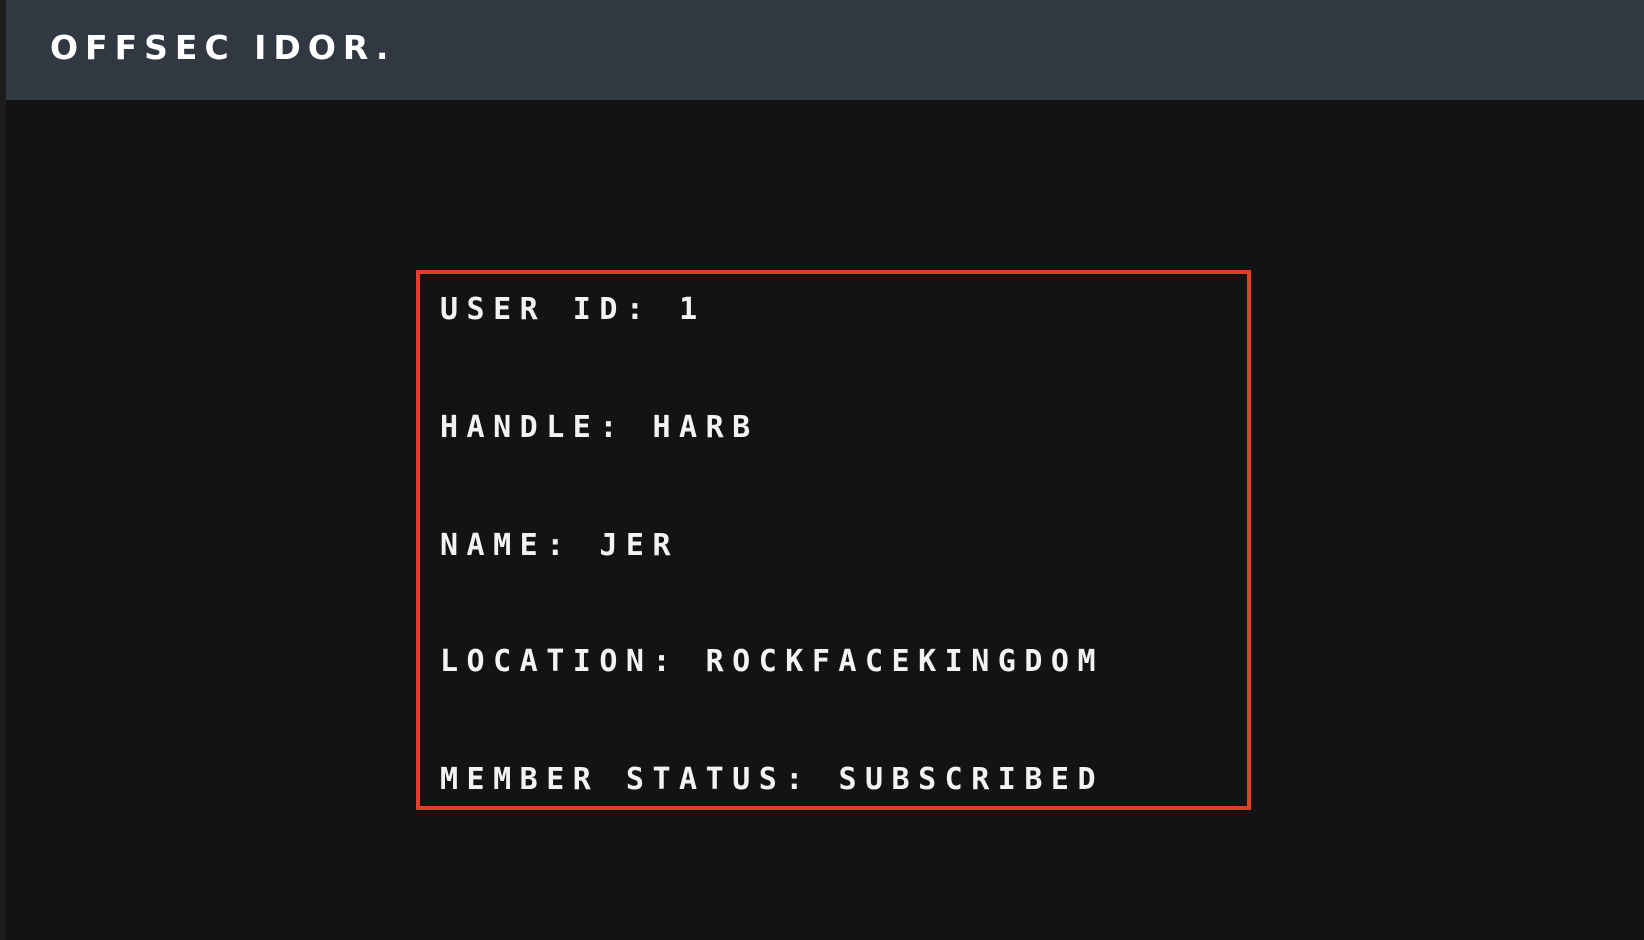 Image resolution: width=1644 pixels, height=940 pixels. Describe the element at coordinates (222, 48) in the screenshot. I see `brand-logo-link: OFFSEC IDOR.` at that location.